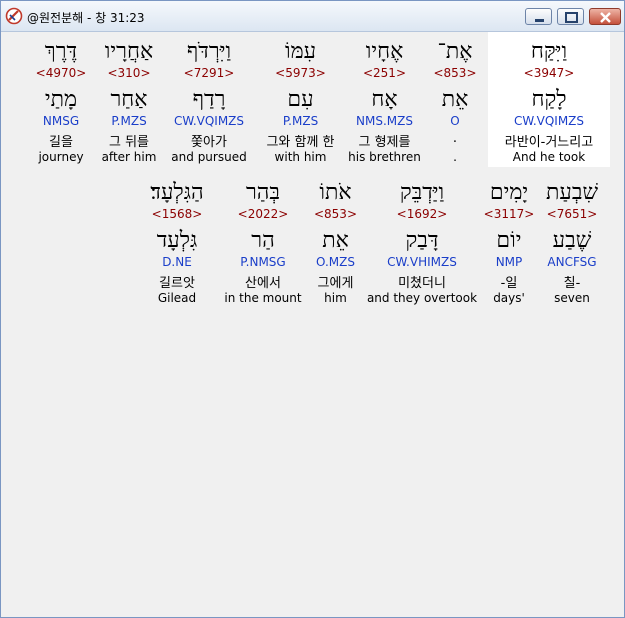 This screenshot has width=625, height=618. I want to click on word-kor: 그와 함께 한, so click(300, 142).